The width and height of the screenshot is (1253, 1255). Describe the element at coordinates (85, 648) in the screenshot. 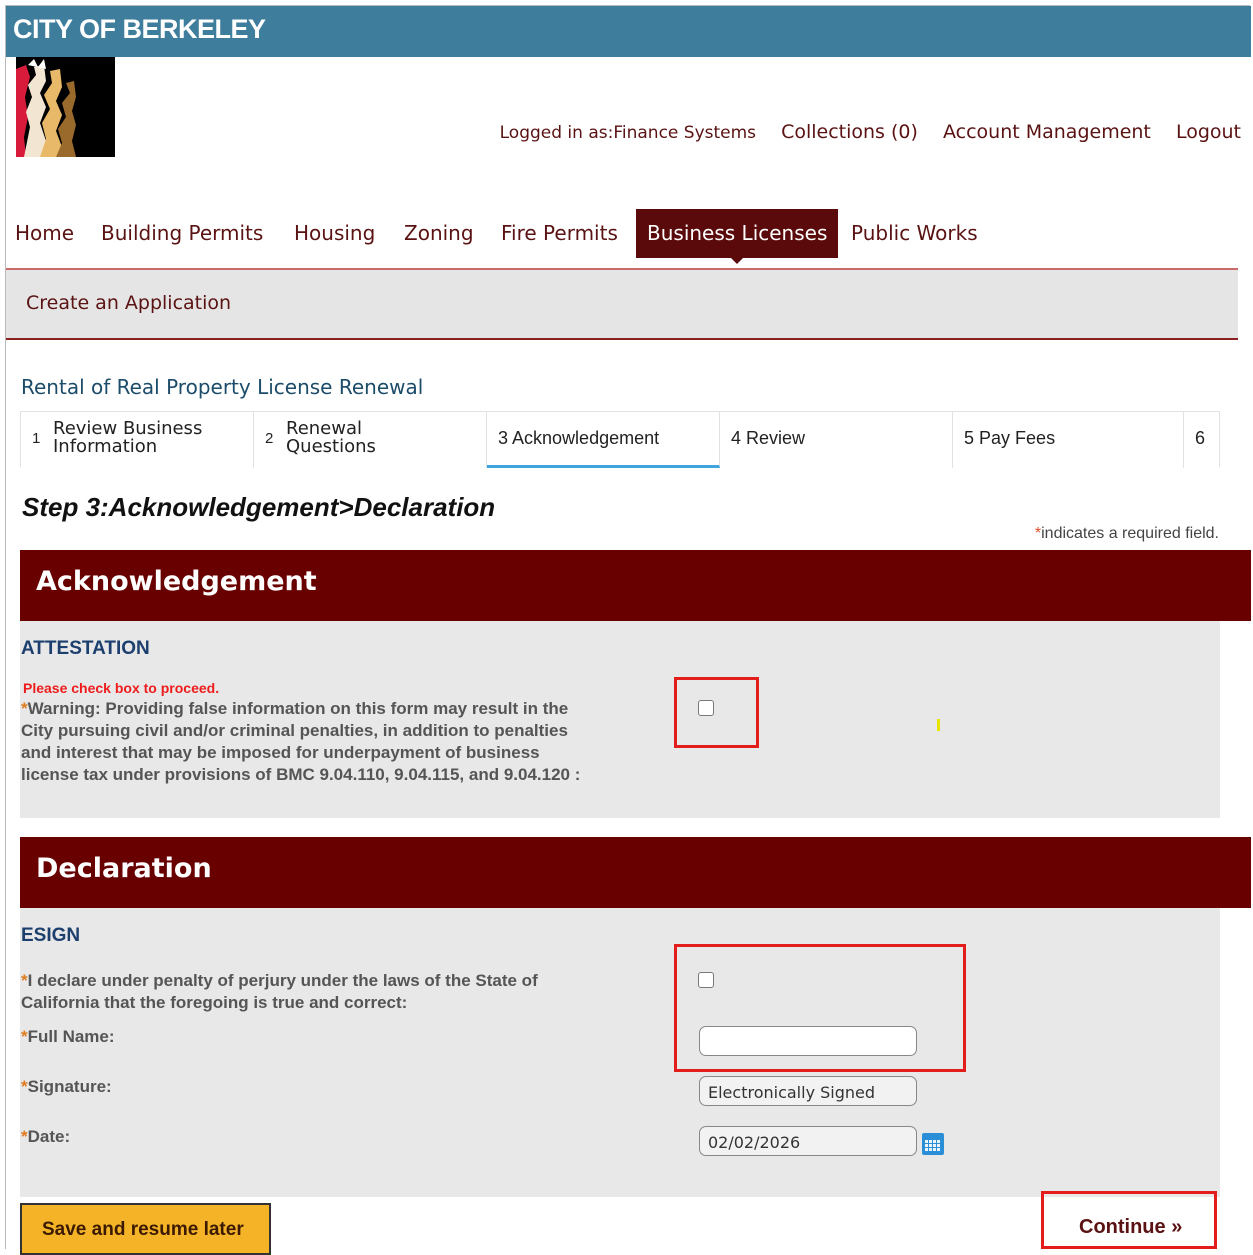

I see `attestation-label: ATTESTATION` at that location.